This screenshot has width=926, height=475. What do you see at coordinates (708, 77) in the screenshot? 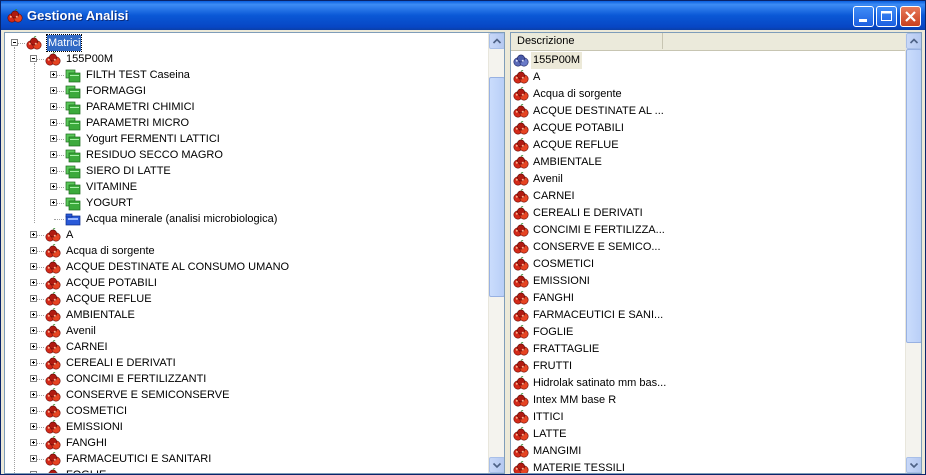
I see `list-item: A` at bounding box center [708, 77].